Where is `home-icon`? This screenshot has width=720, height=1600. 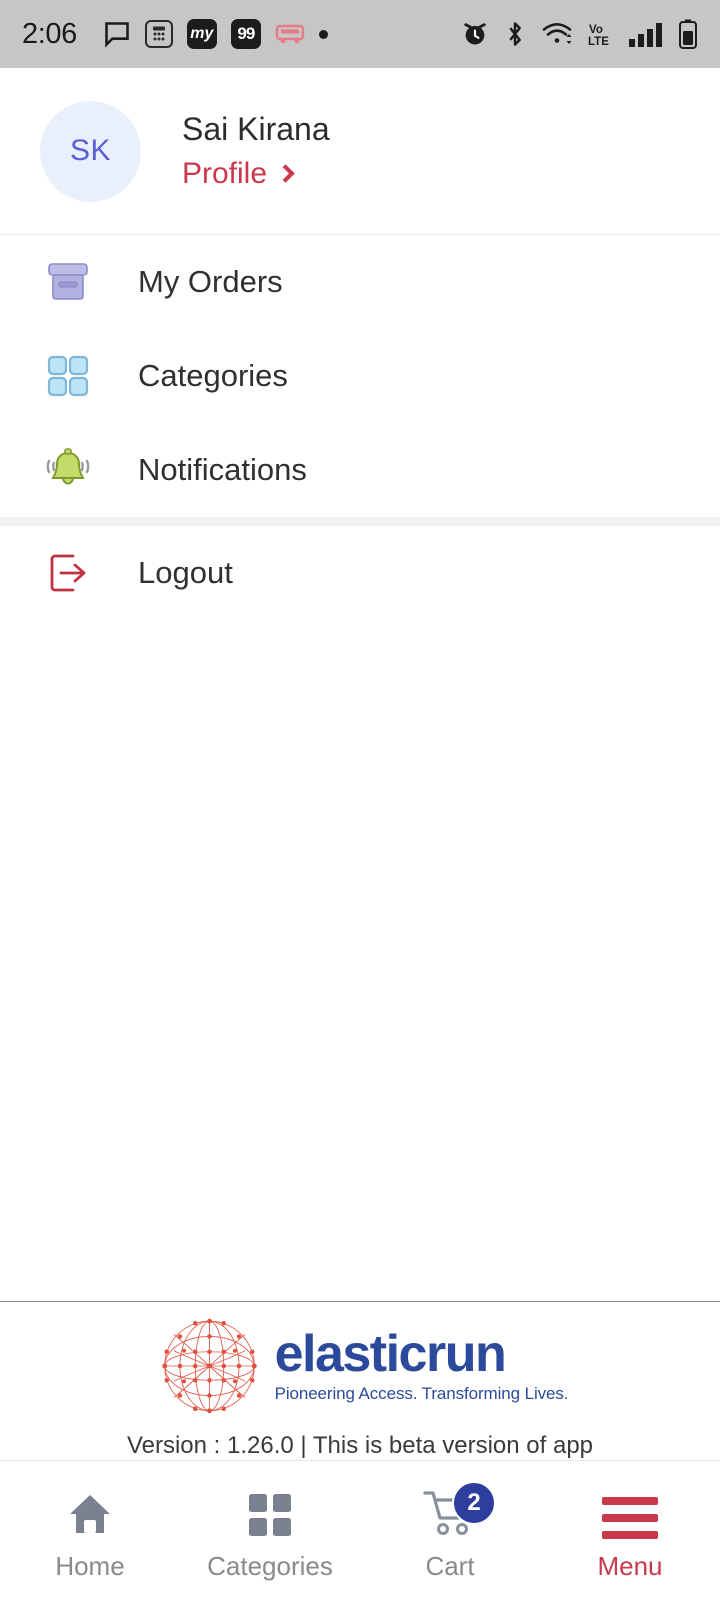 home-icon is located at coordinates (90, 1512).